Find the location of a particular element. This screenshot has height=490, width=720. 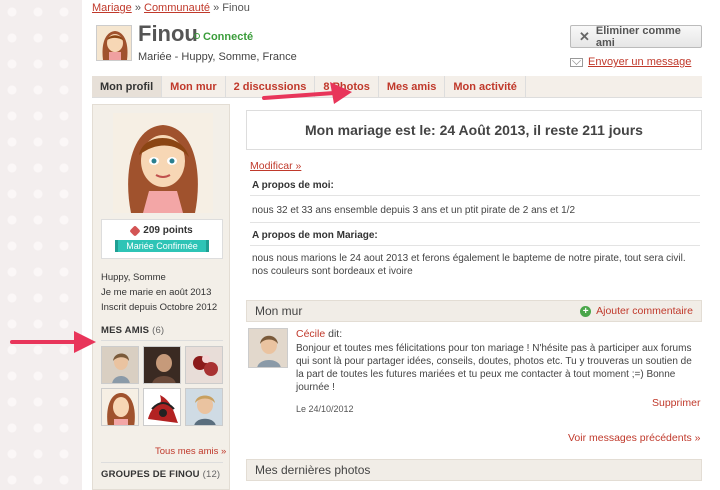

modify-link: Modificar » is located at coordinates (275, 166).